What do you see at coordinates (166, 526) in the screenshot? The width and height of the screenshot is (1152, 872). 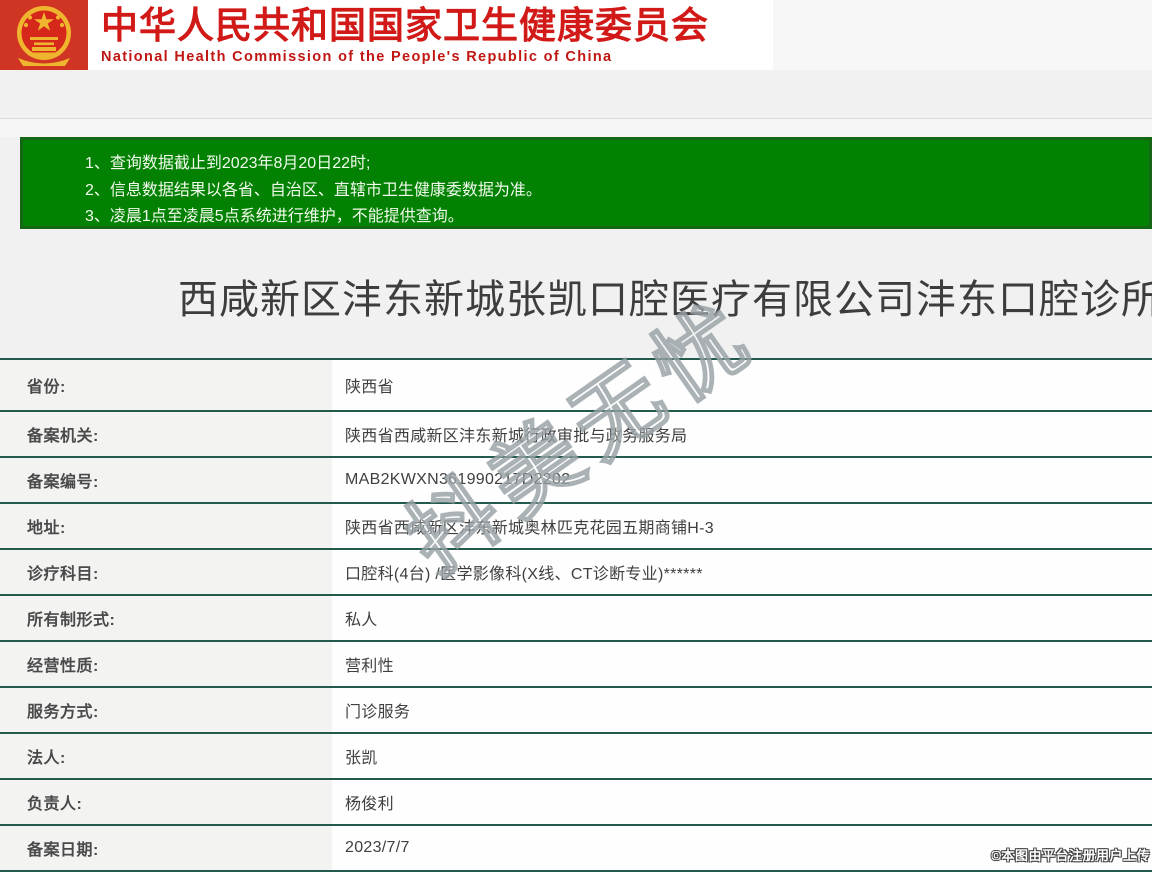 I see `row-label: 地址:` at bounding box center [166, 526].